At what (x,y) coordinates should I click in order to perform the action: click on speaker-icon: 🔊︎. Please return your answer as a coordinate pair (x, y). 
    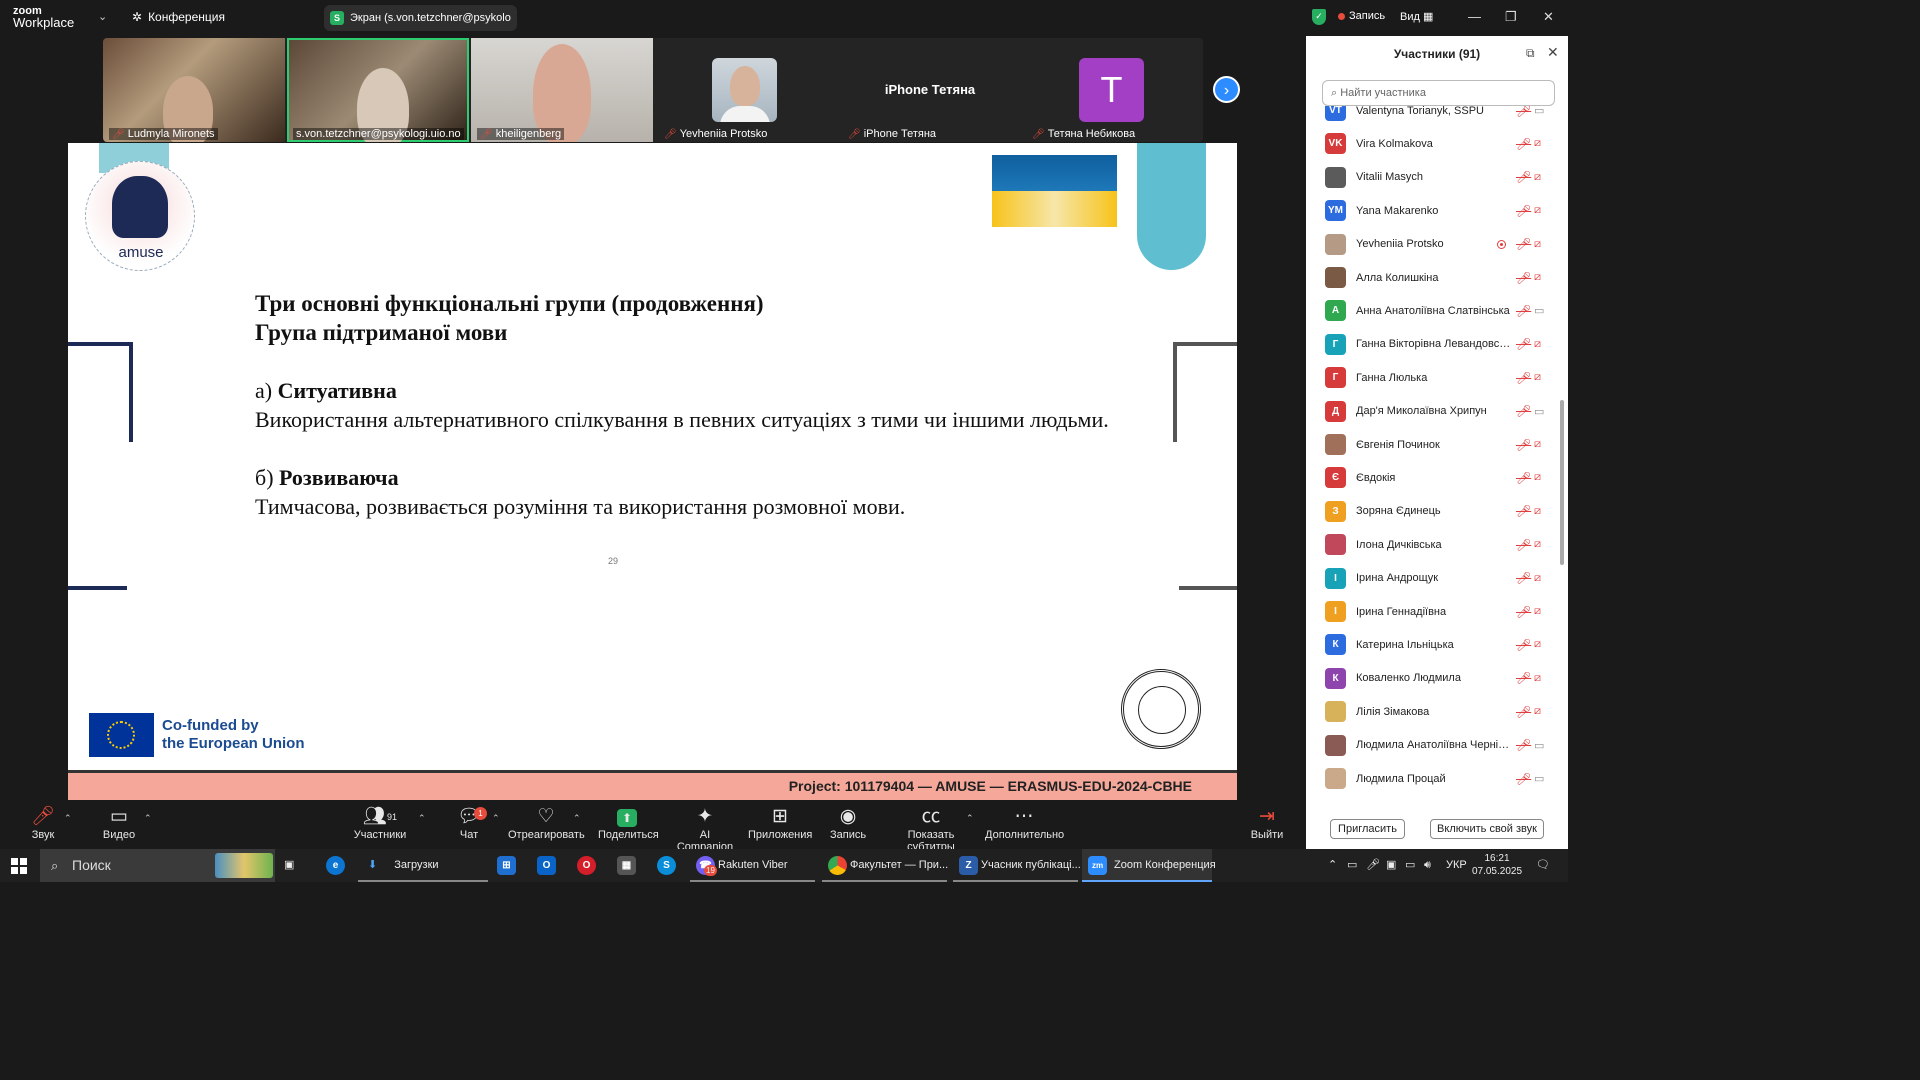
    Looking at the image, I should click on (1427, 865).